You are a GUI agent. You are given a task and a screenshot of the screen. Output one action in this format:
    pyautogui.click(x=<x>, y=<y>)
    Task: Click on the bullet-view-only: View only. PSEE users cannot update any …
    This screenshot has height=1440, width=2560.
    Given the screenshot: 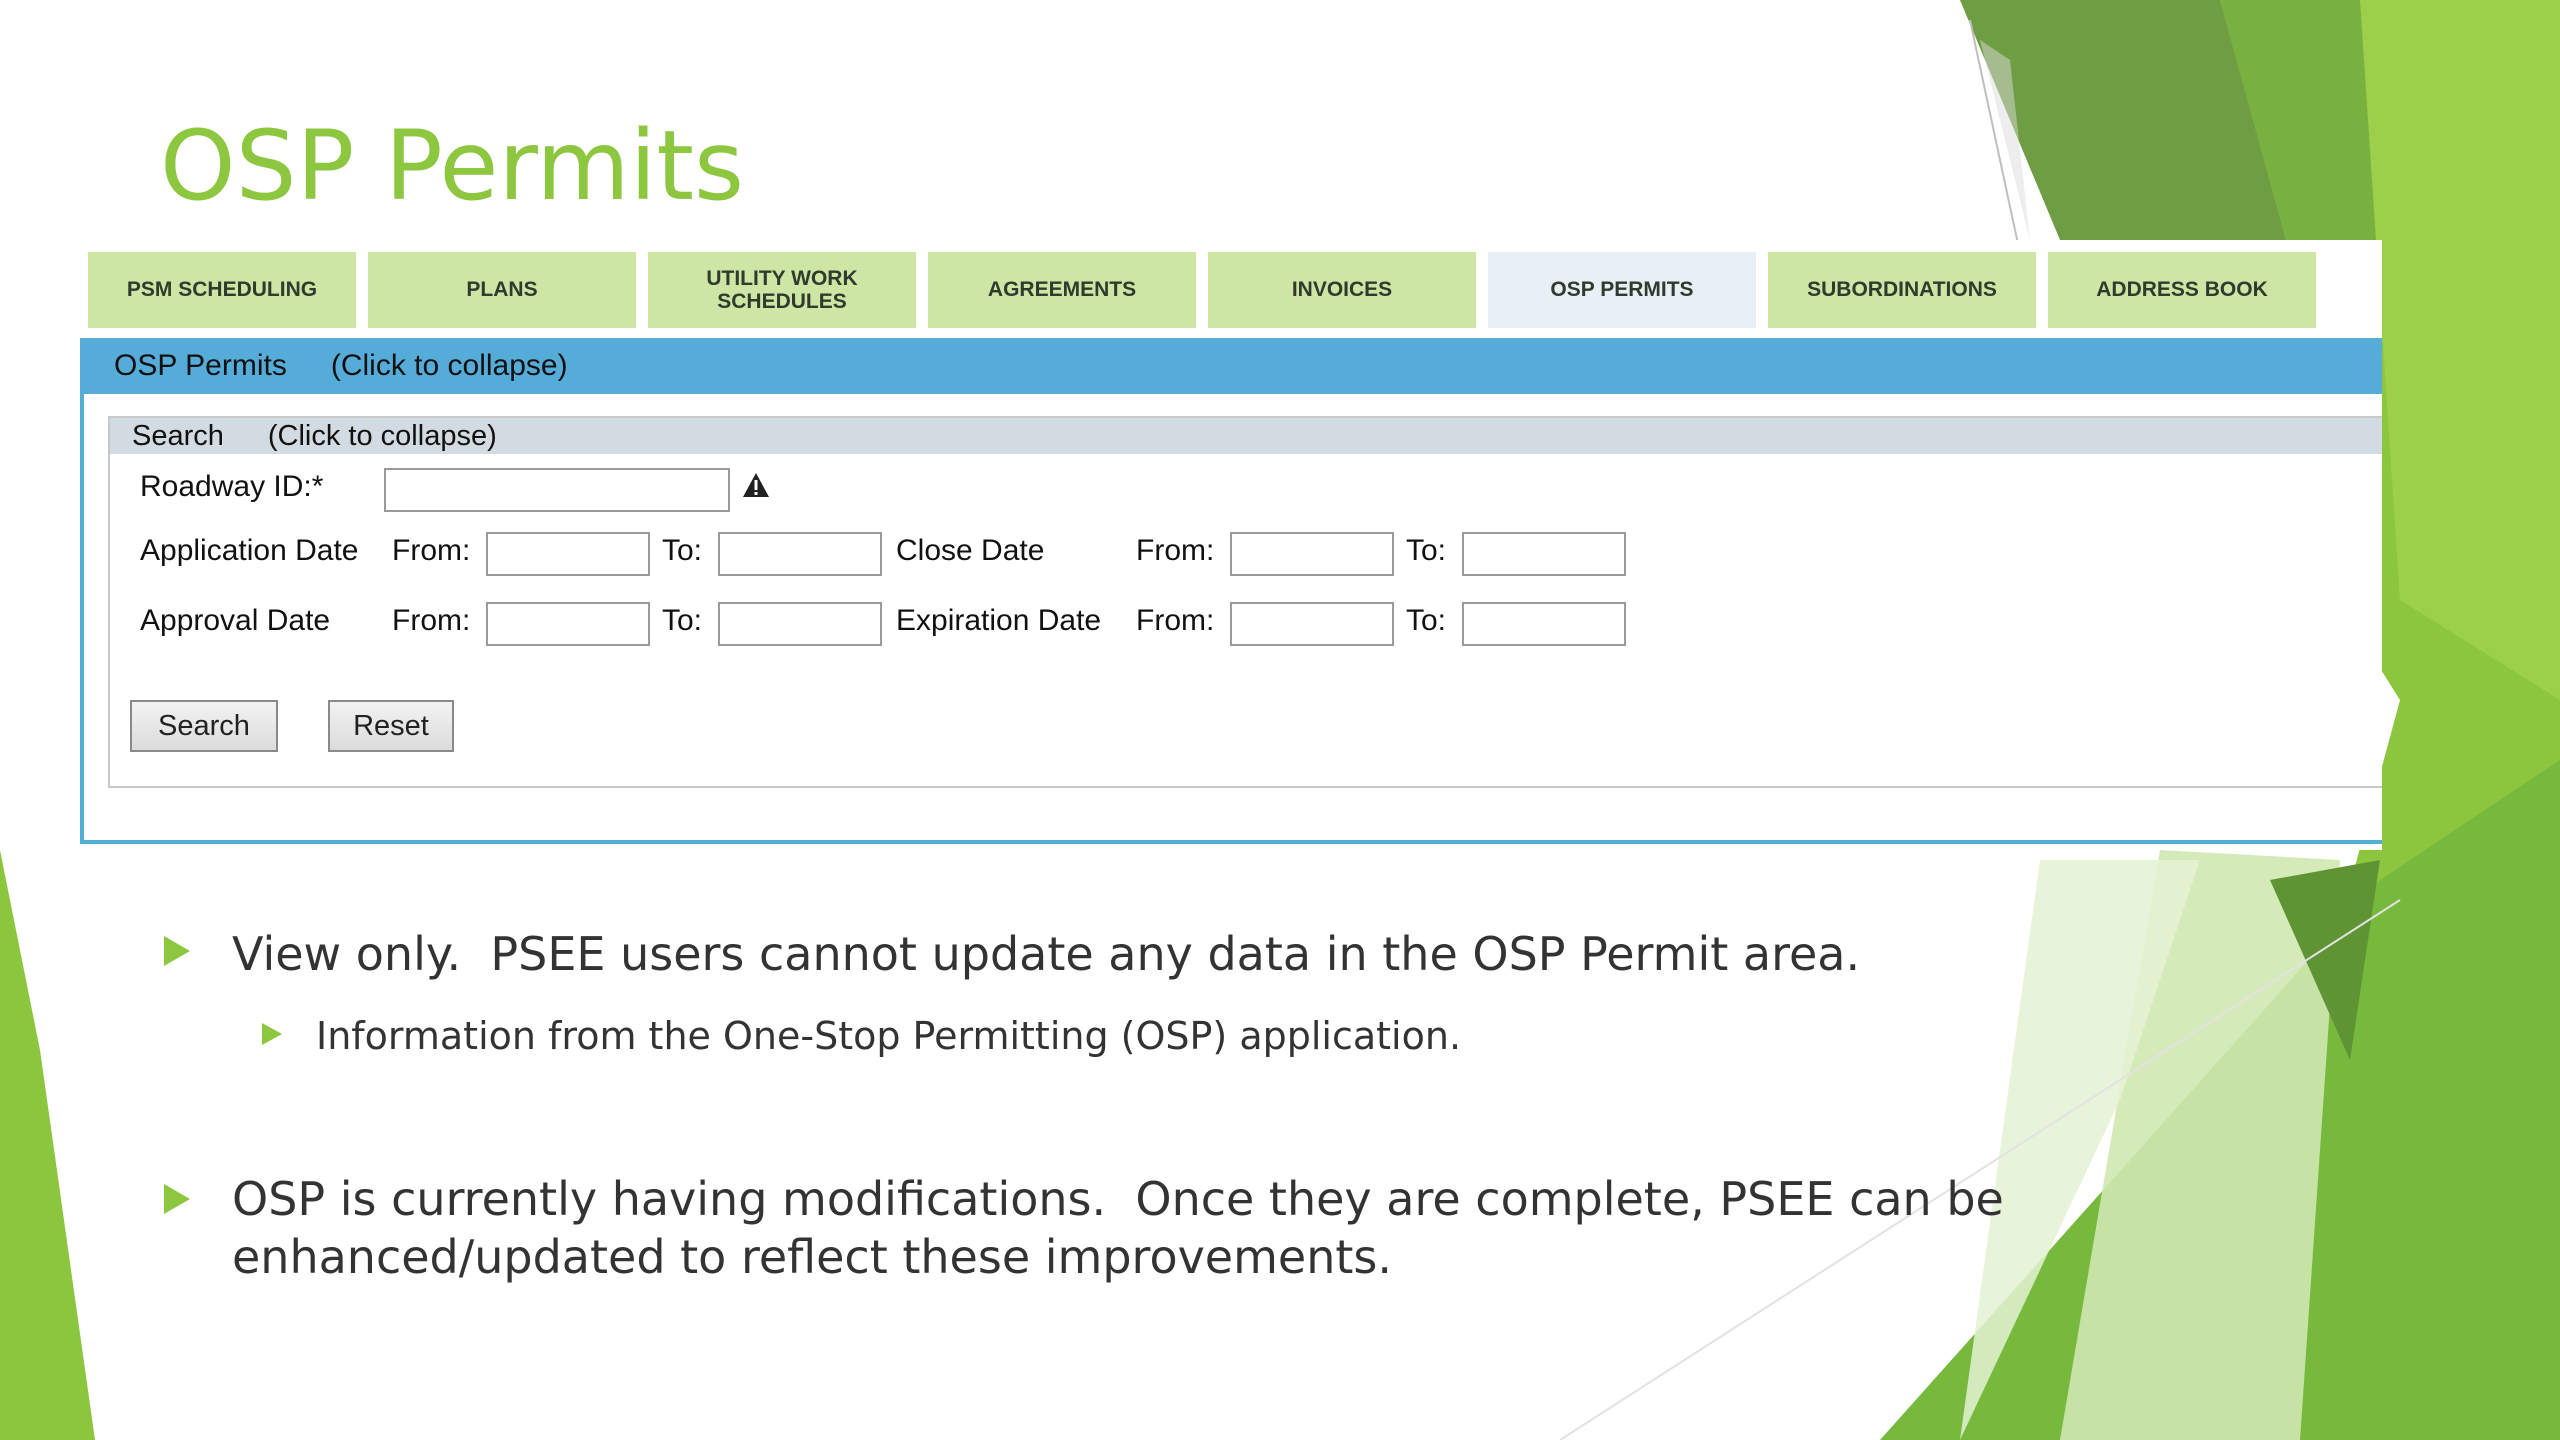 What is the action you would take?
    pyautogui.click(x=1012, y=954)
    